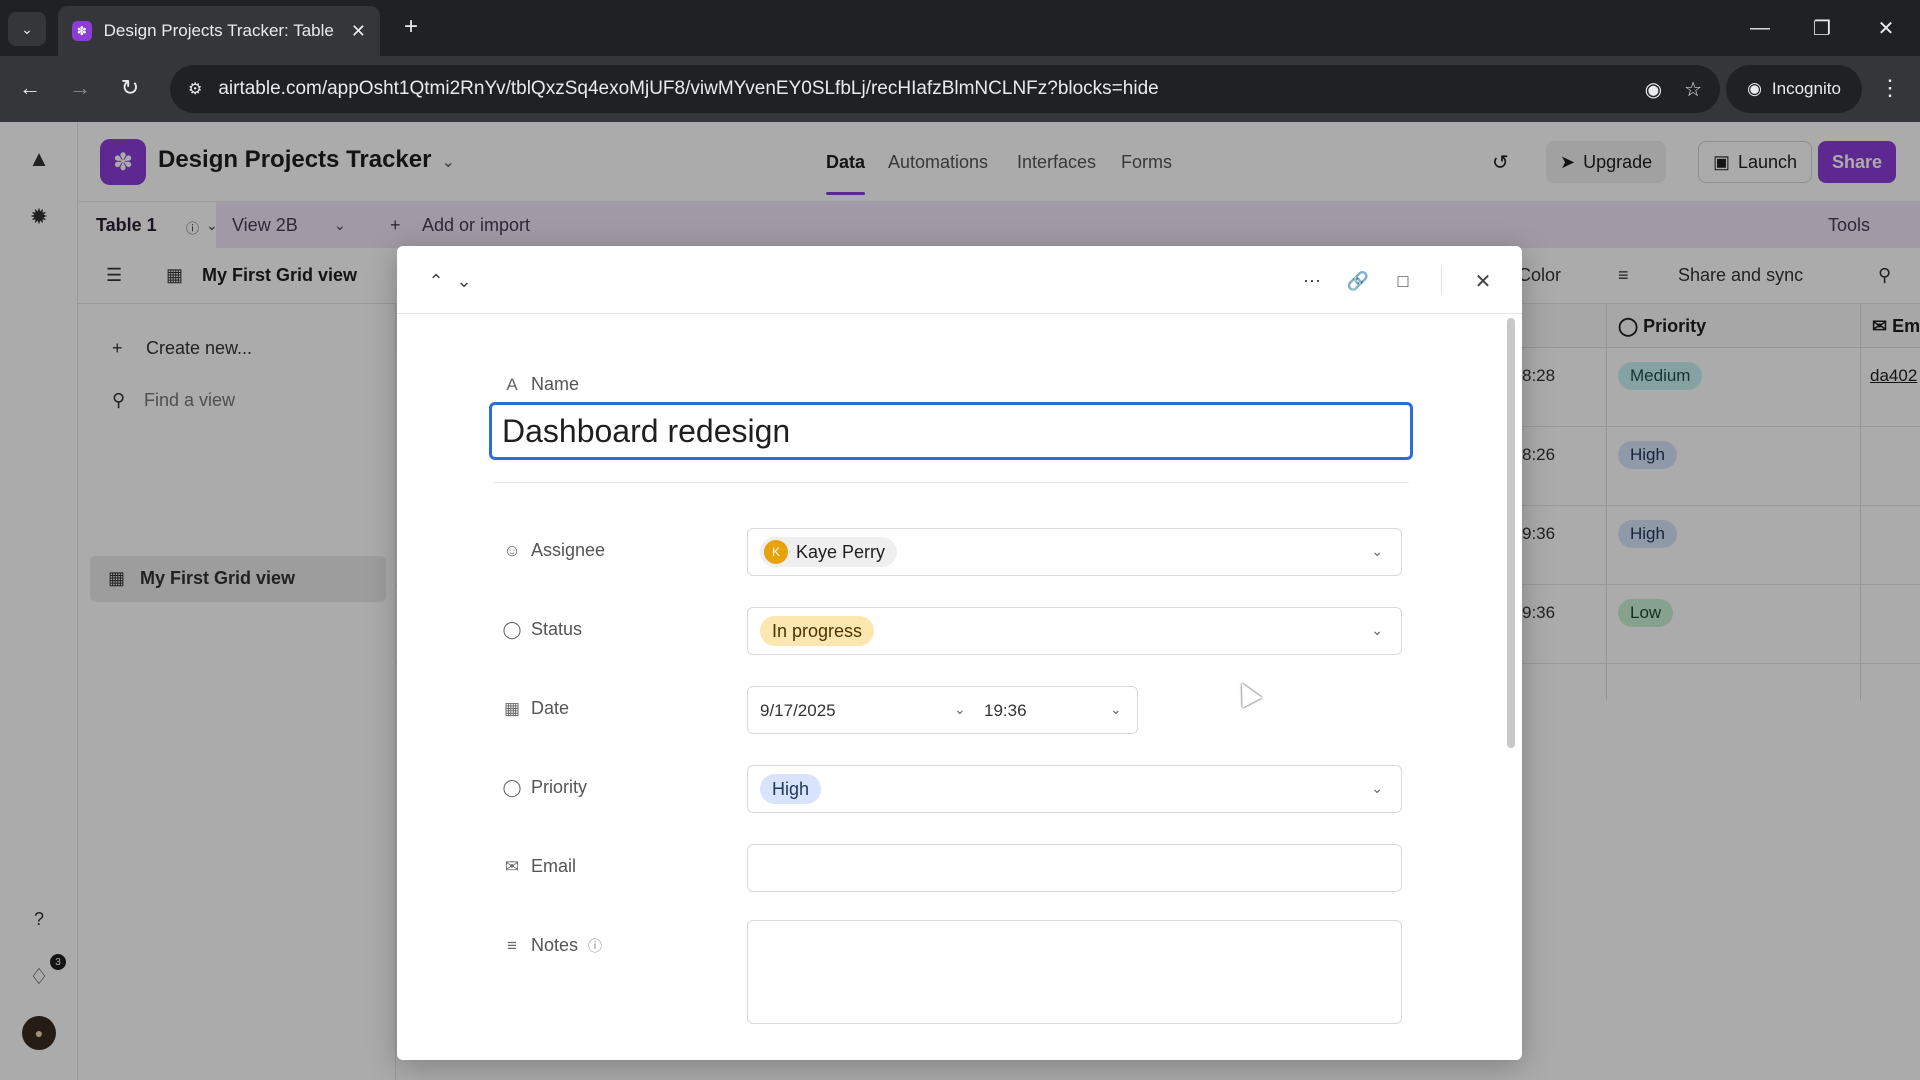  What do you see at coordinates (959, 280) in the screenshot?
I see `modal-toolbar: ⌃ ⌄ ⋯ 🔗 □ ✕` at bounding box center [959, 280].